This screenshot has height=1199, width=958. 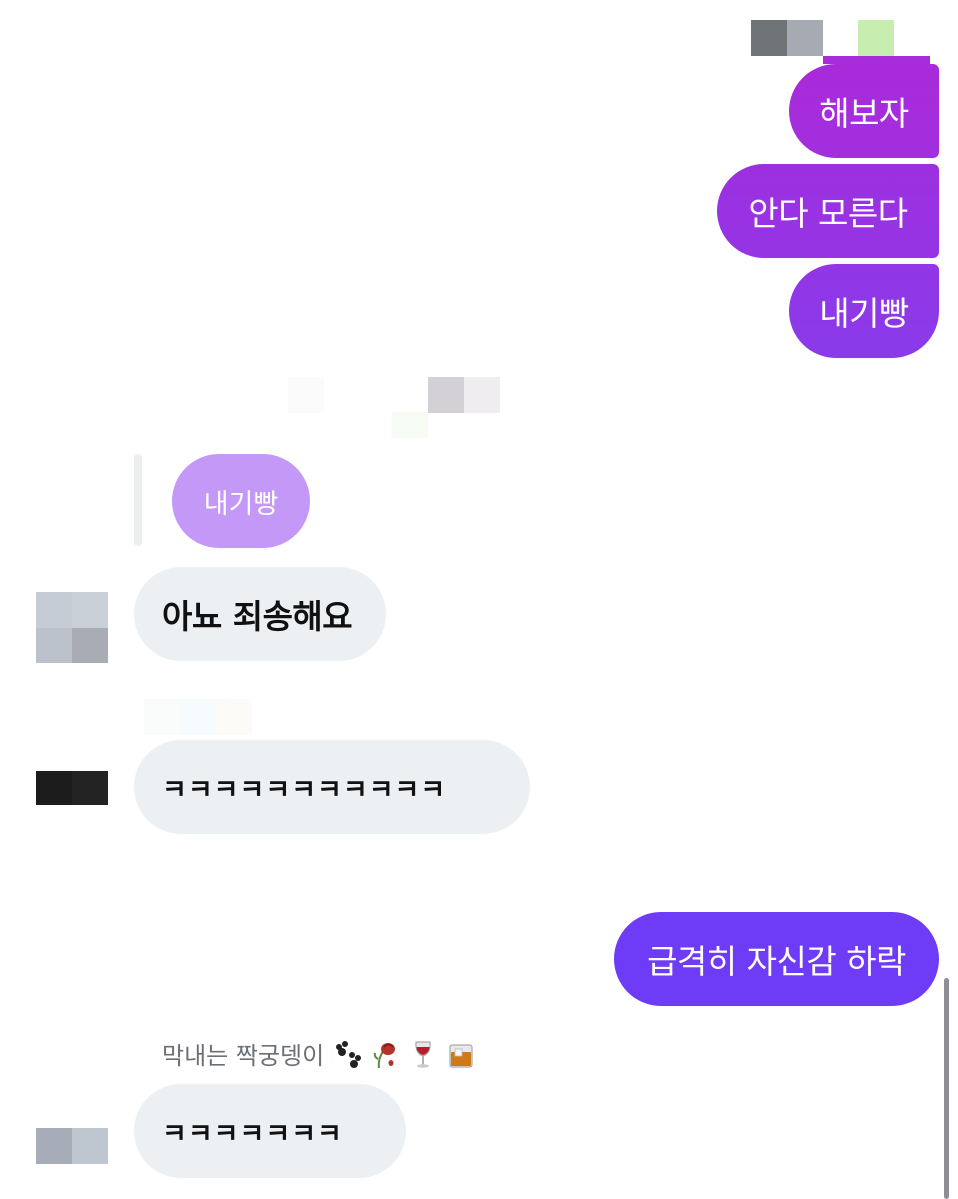 I want to click on message-bubble-out: 해보자, so click(x=864, y=111).